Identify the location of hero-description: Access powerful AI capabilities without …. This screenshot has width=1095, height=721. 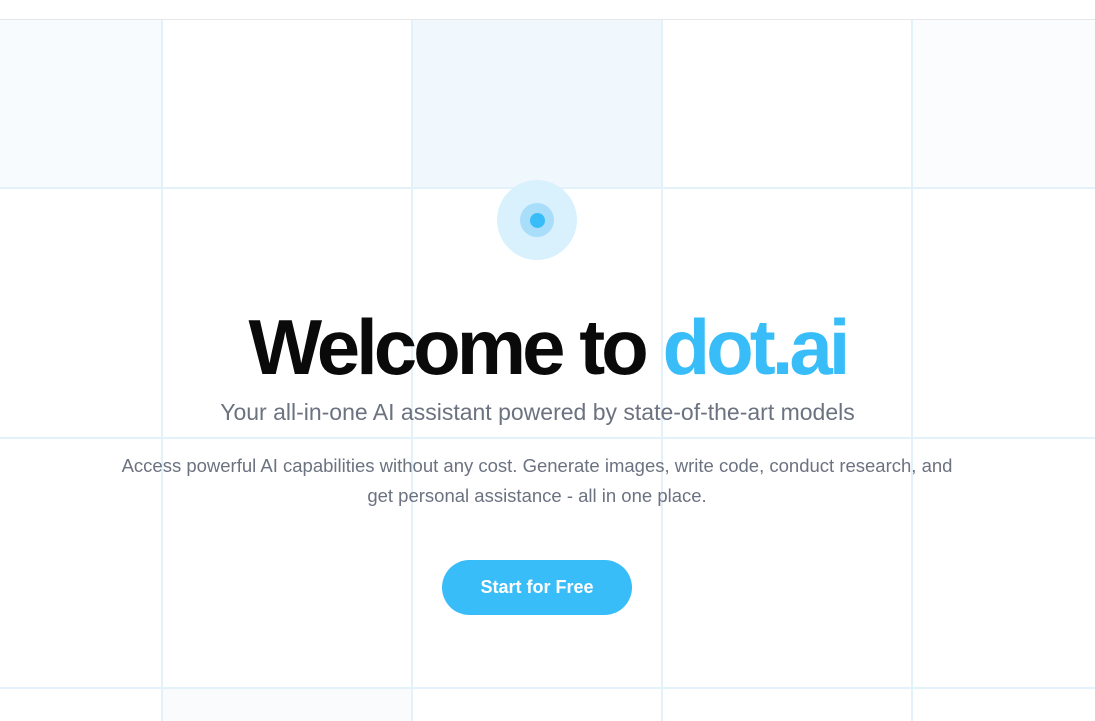
(537, 480).